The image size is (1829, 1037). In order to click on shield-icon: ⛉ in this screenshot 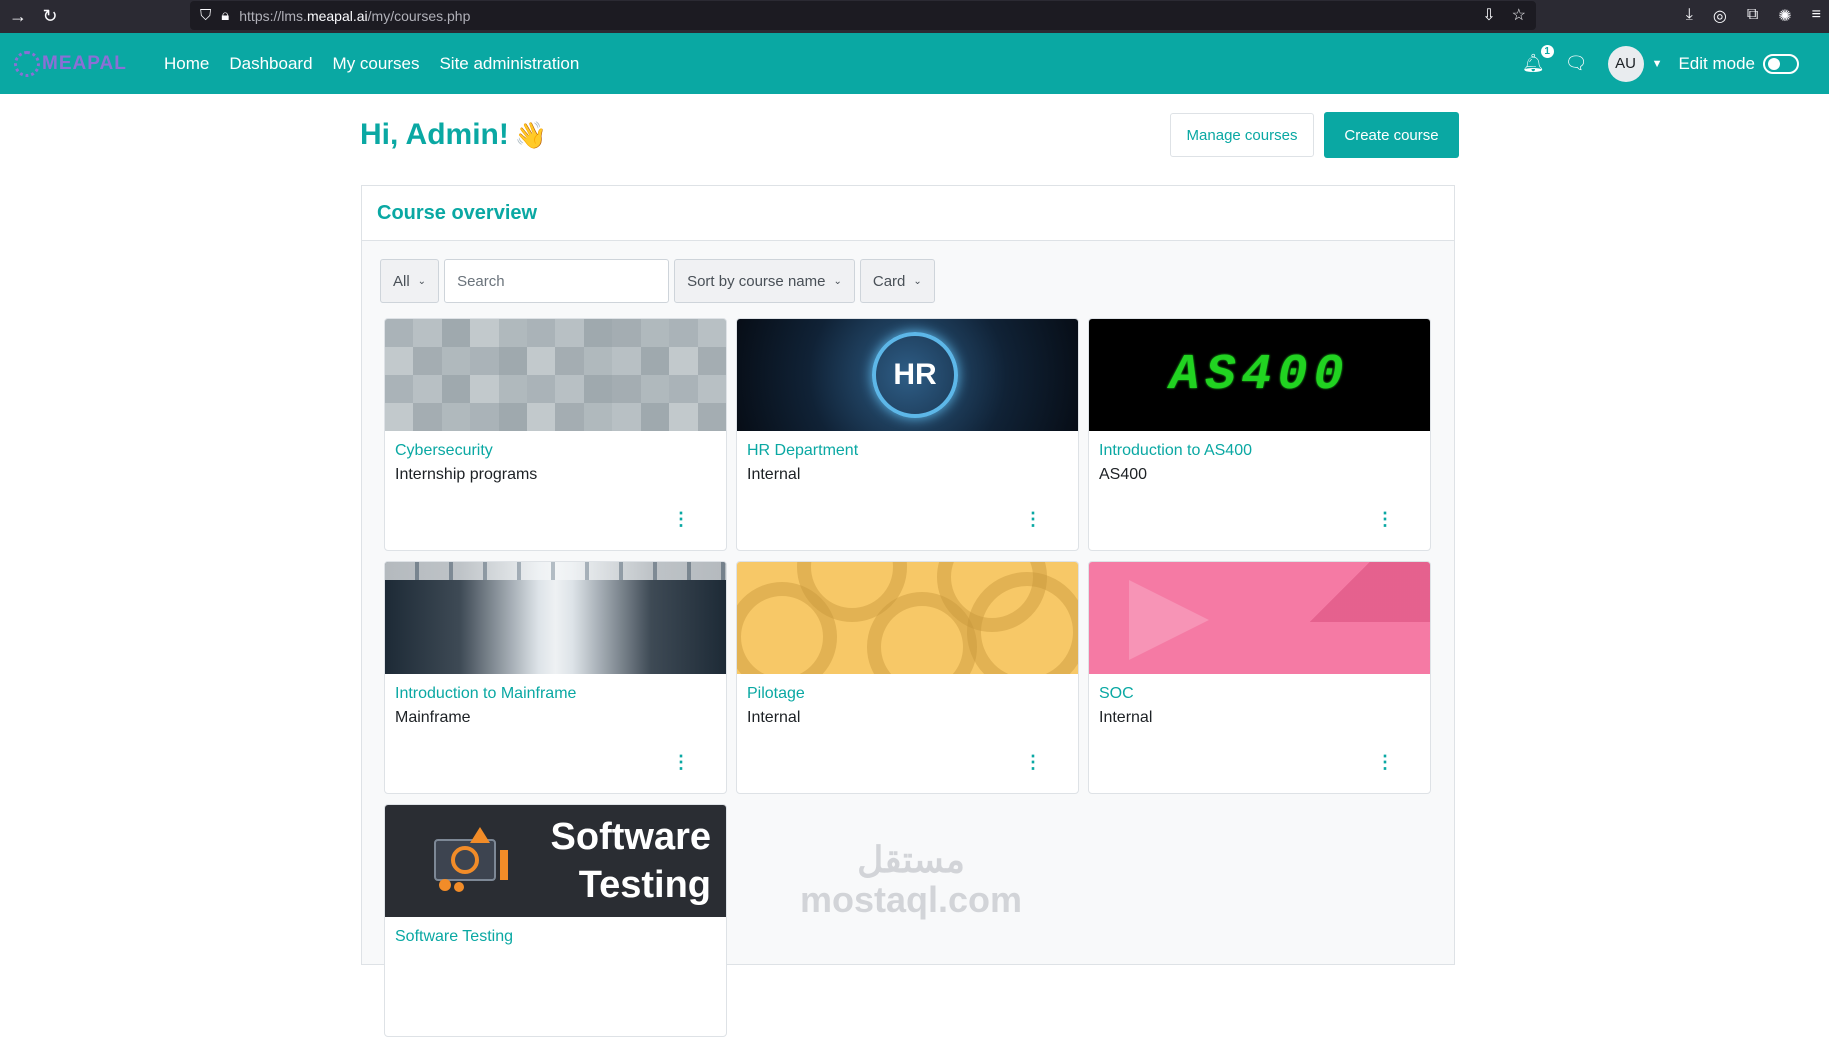, I will do `click(205, 15)`.